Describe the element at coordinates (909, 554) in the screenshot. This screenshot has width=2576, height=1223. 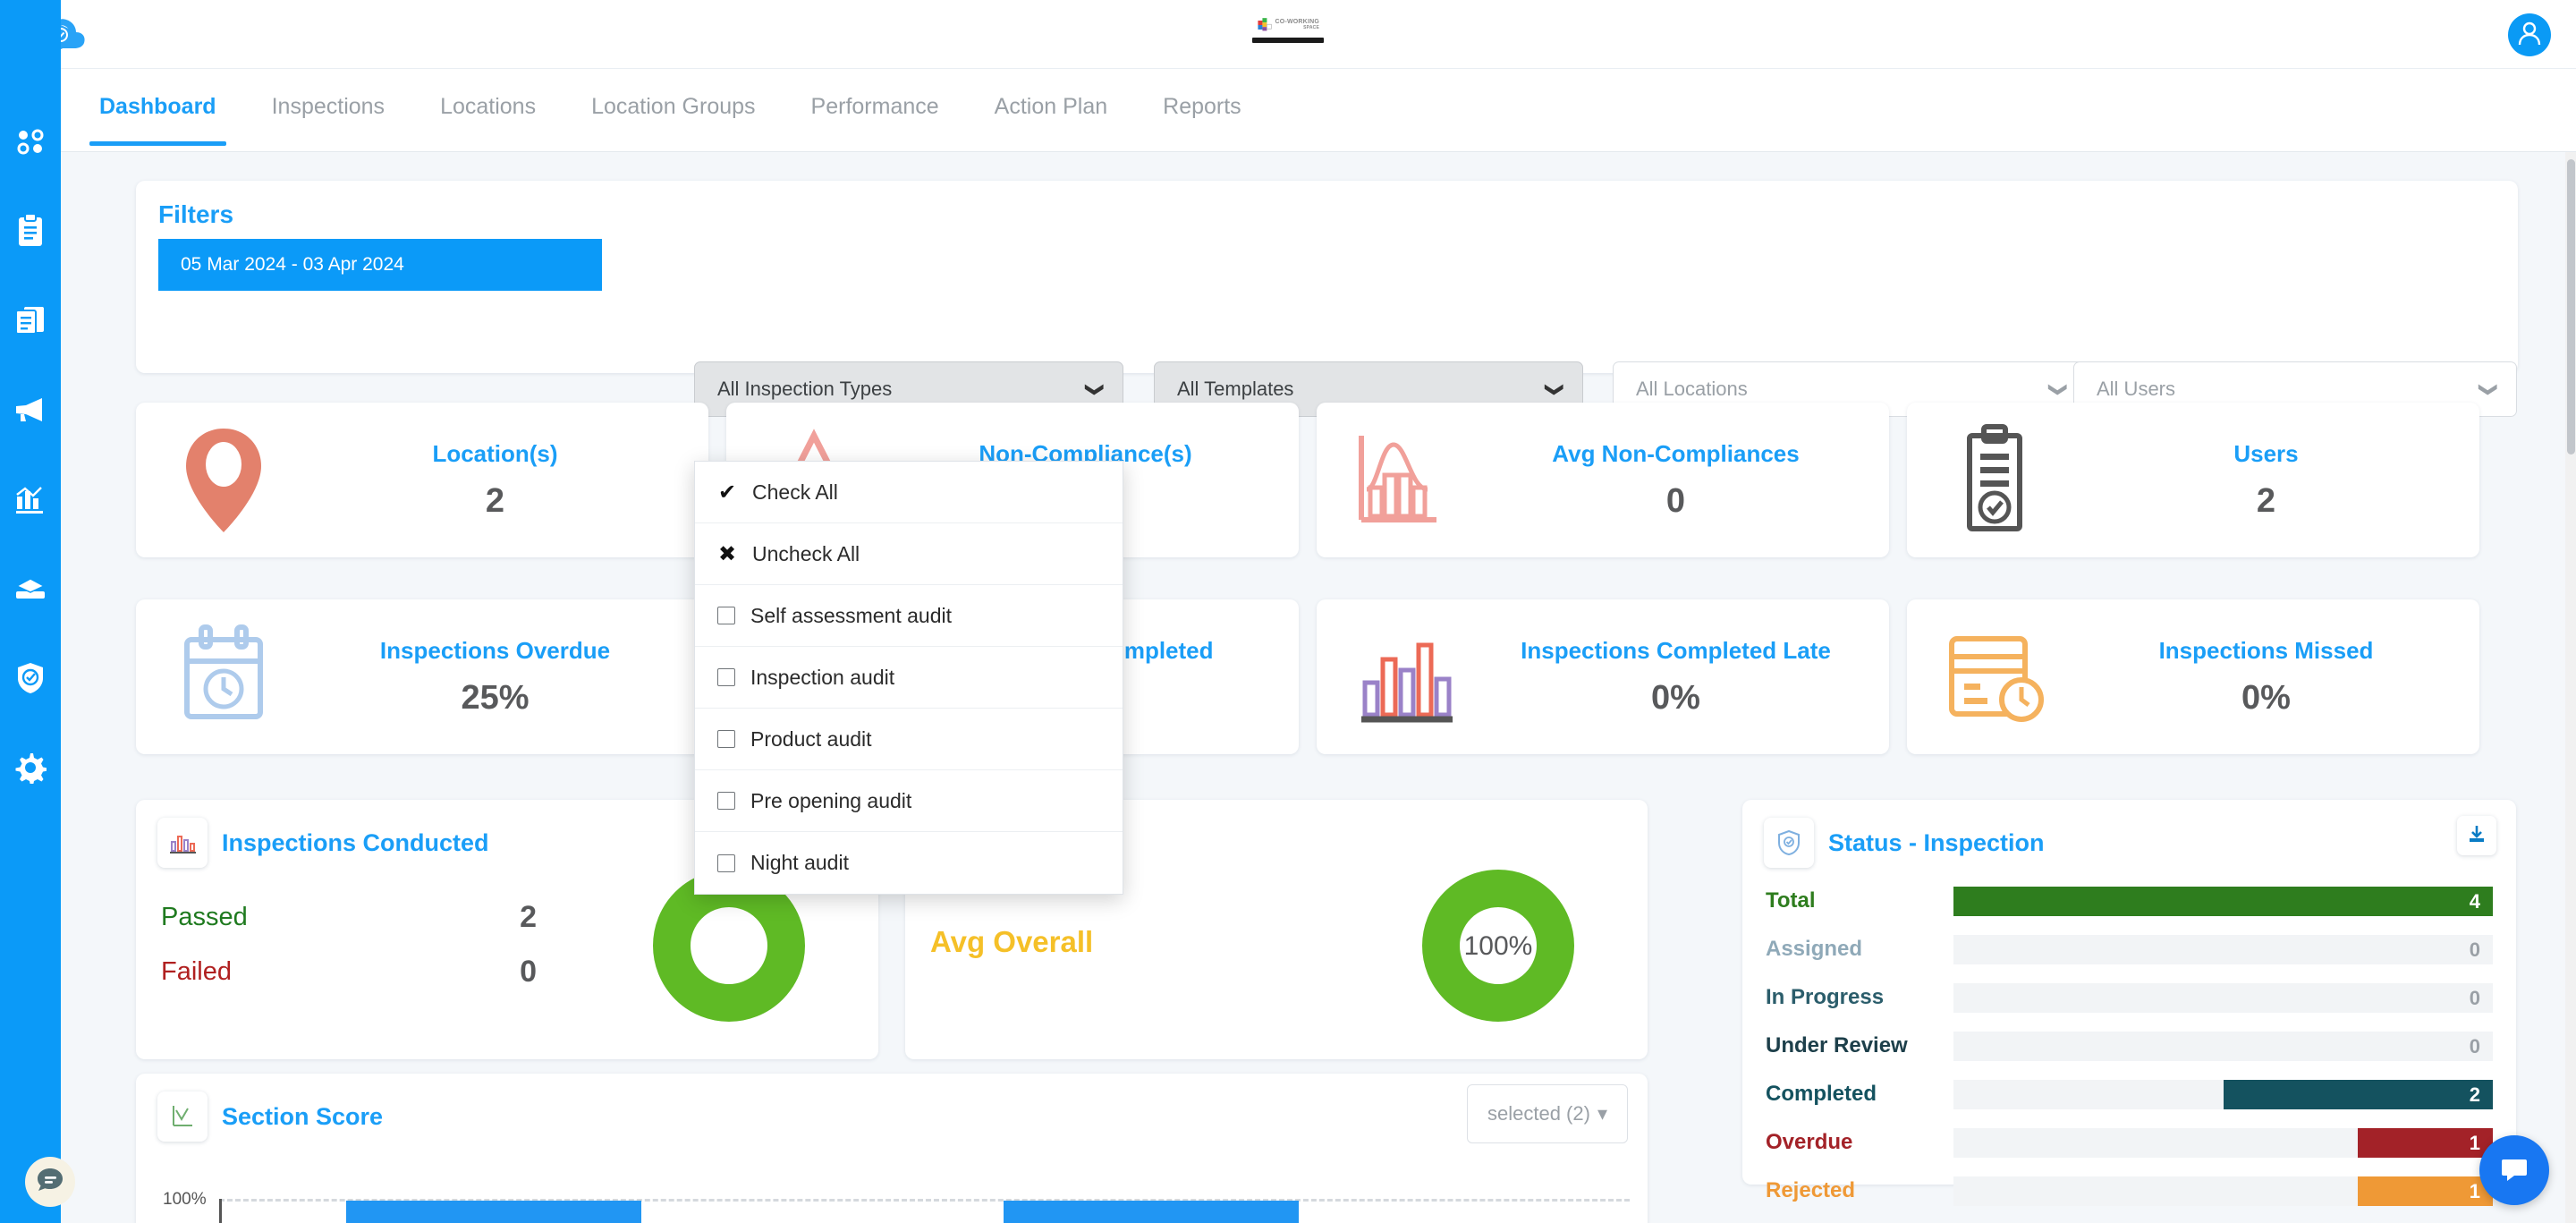
I see `dropdown-uncheck-all: ✖ Uncheck All` at that location.